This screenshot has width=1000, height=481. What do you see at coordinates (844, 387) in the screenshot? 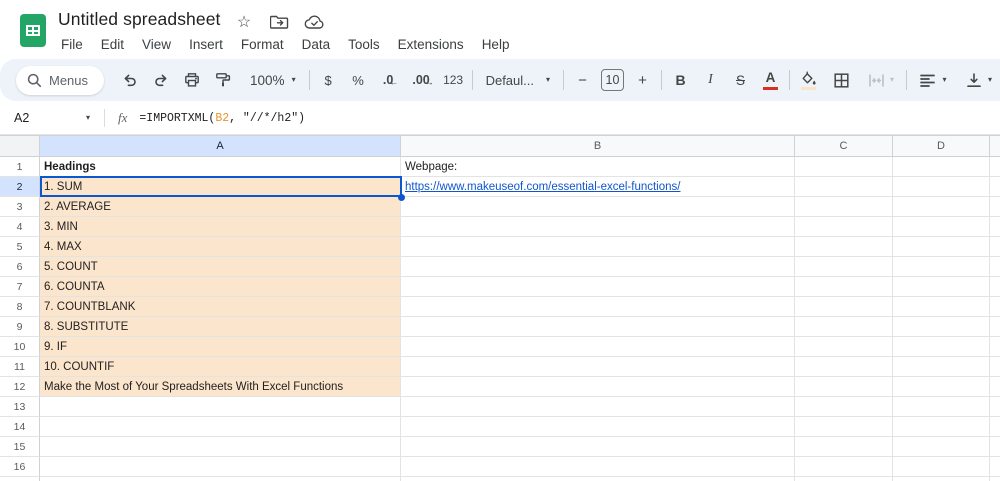
I see `cell-C12` at bounding box center [844, 387].